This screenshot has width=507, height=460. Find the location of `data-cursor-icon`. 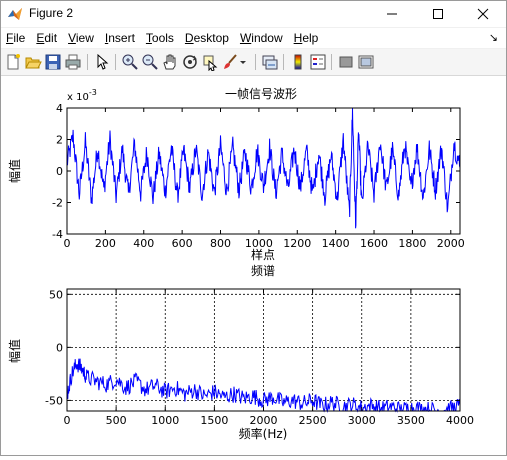

data-cursor-icon is located at coordinates (210, 62).